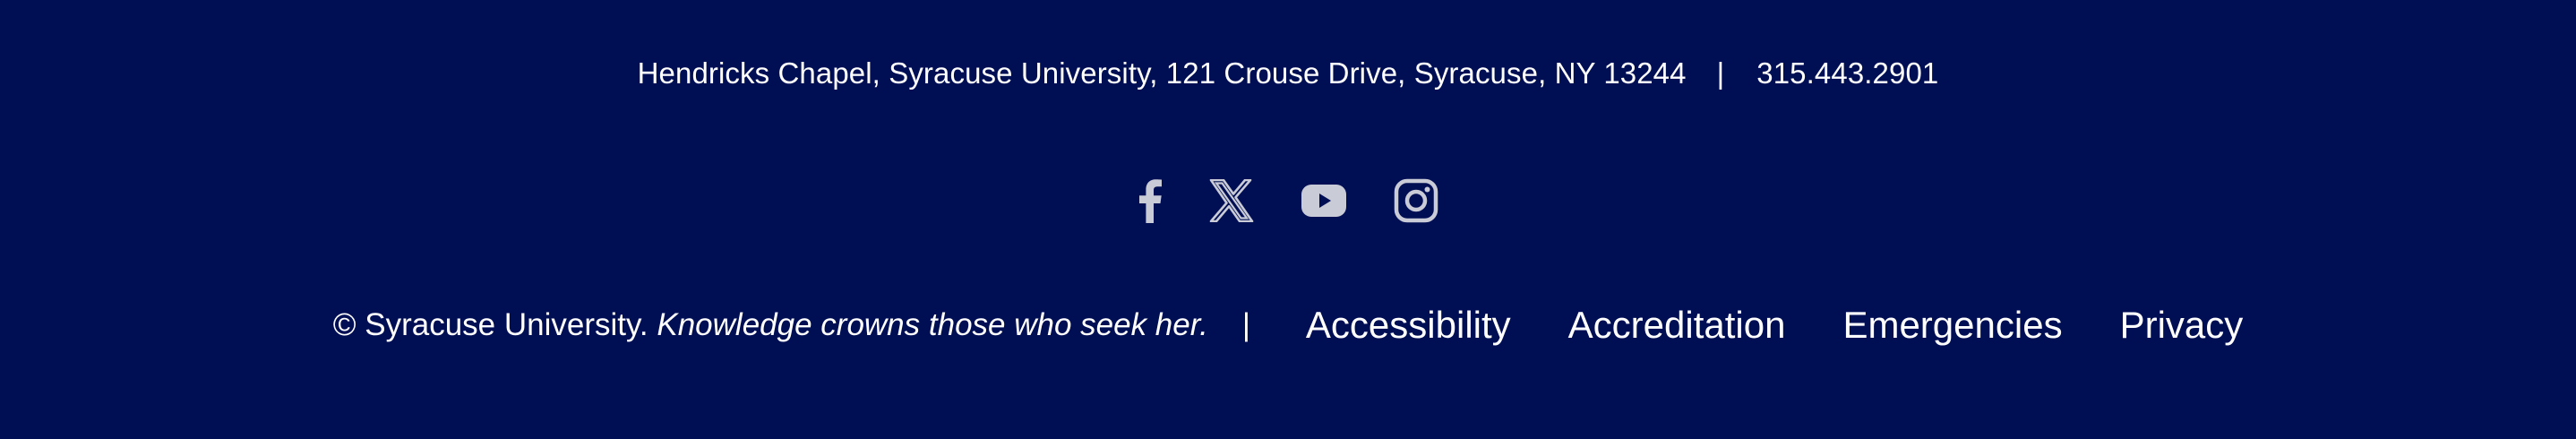 This screenshot has height=439, width=2576. Describe the element at coordinates (1288, 200) in the screenshot. I see `social-links` at that location.